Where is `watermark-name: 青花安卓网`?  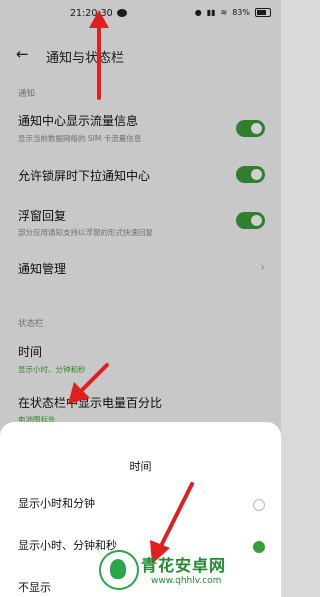
watermark-name: 青花安卓网 is located at coordinates (184, 565).